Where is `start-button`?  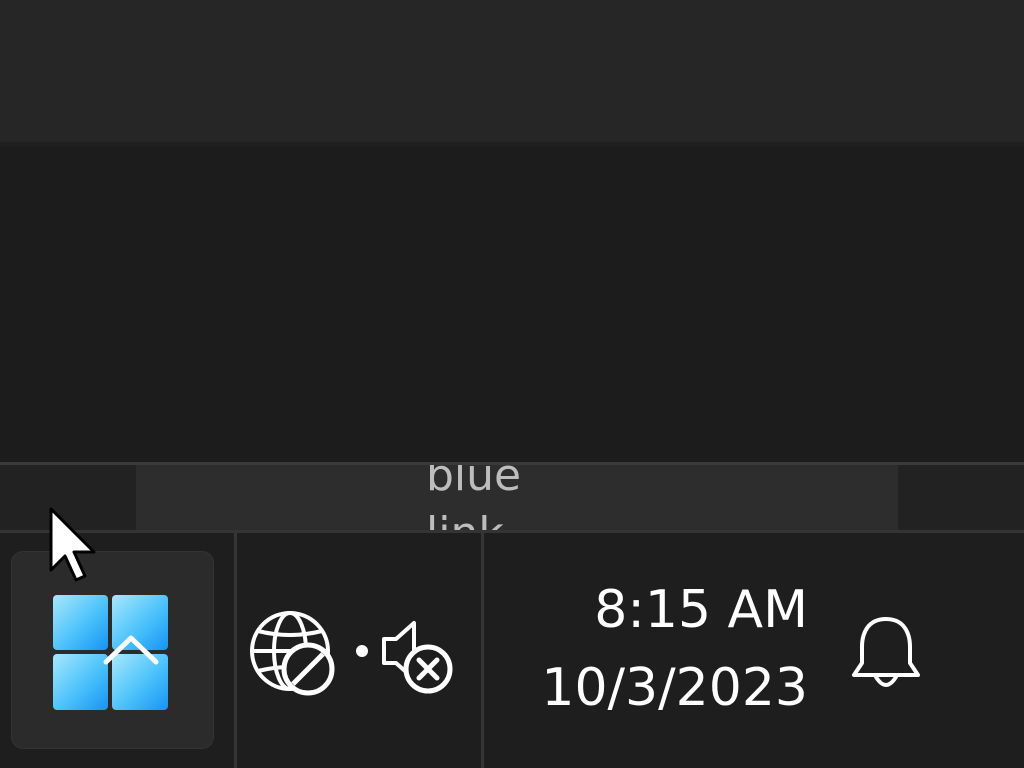
start-button is located at coordinates (112, 650).